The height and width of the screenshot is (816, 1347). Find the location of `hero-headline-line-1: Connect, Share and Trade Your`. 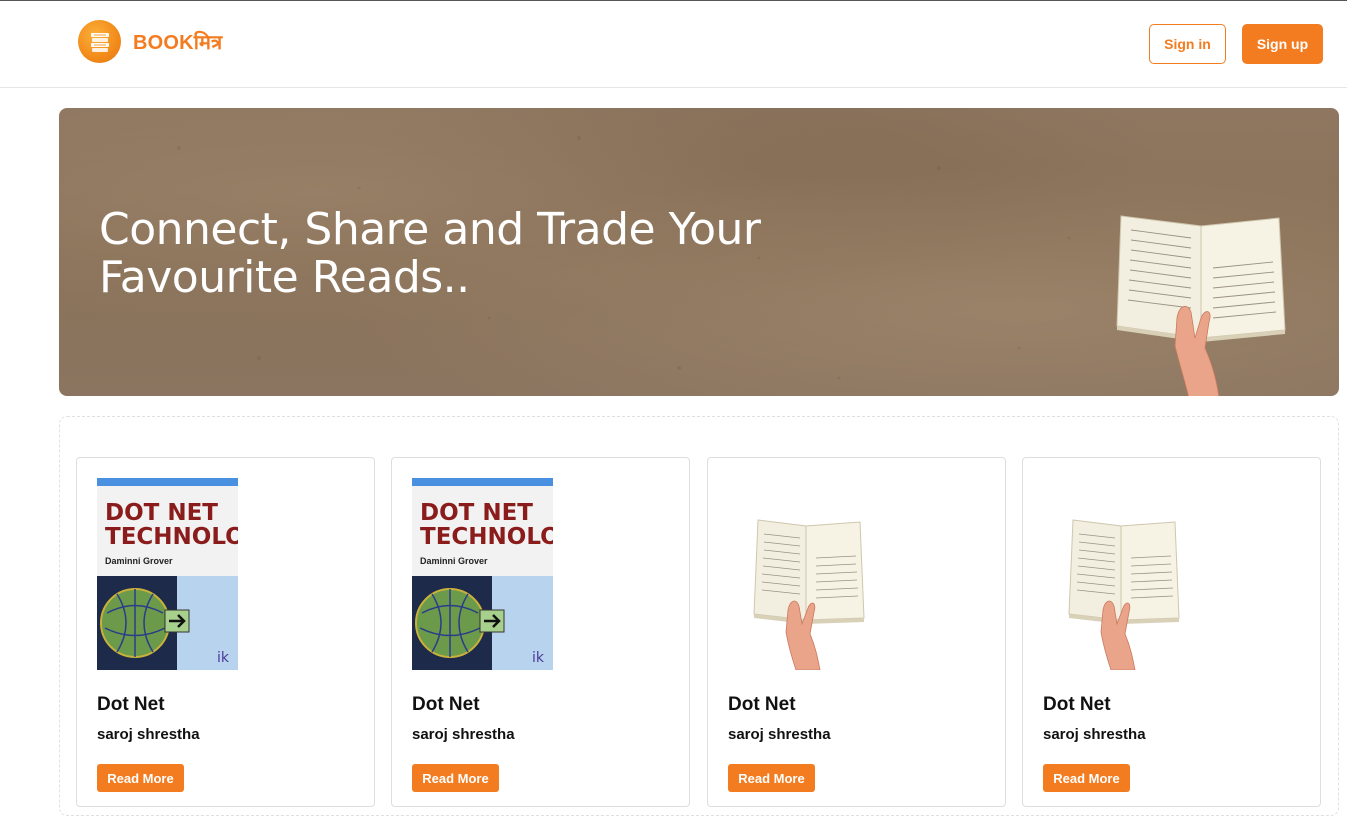

hero-headline-line-1: Connect, Share and Trade Your is located at coordinates (430, 229).